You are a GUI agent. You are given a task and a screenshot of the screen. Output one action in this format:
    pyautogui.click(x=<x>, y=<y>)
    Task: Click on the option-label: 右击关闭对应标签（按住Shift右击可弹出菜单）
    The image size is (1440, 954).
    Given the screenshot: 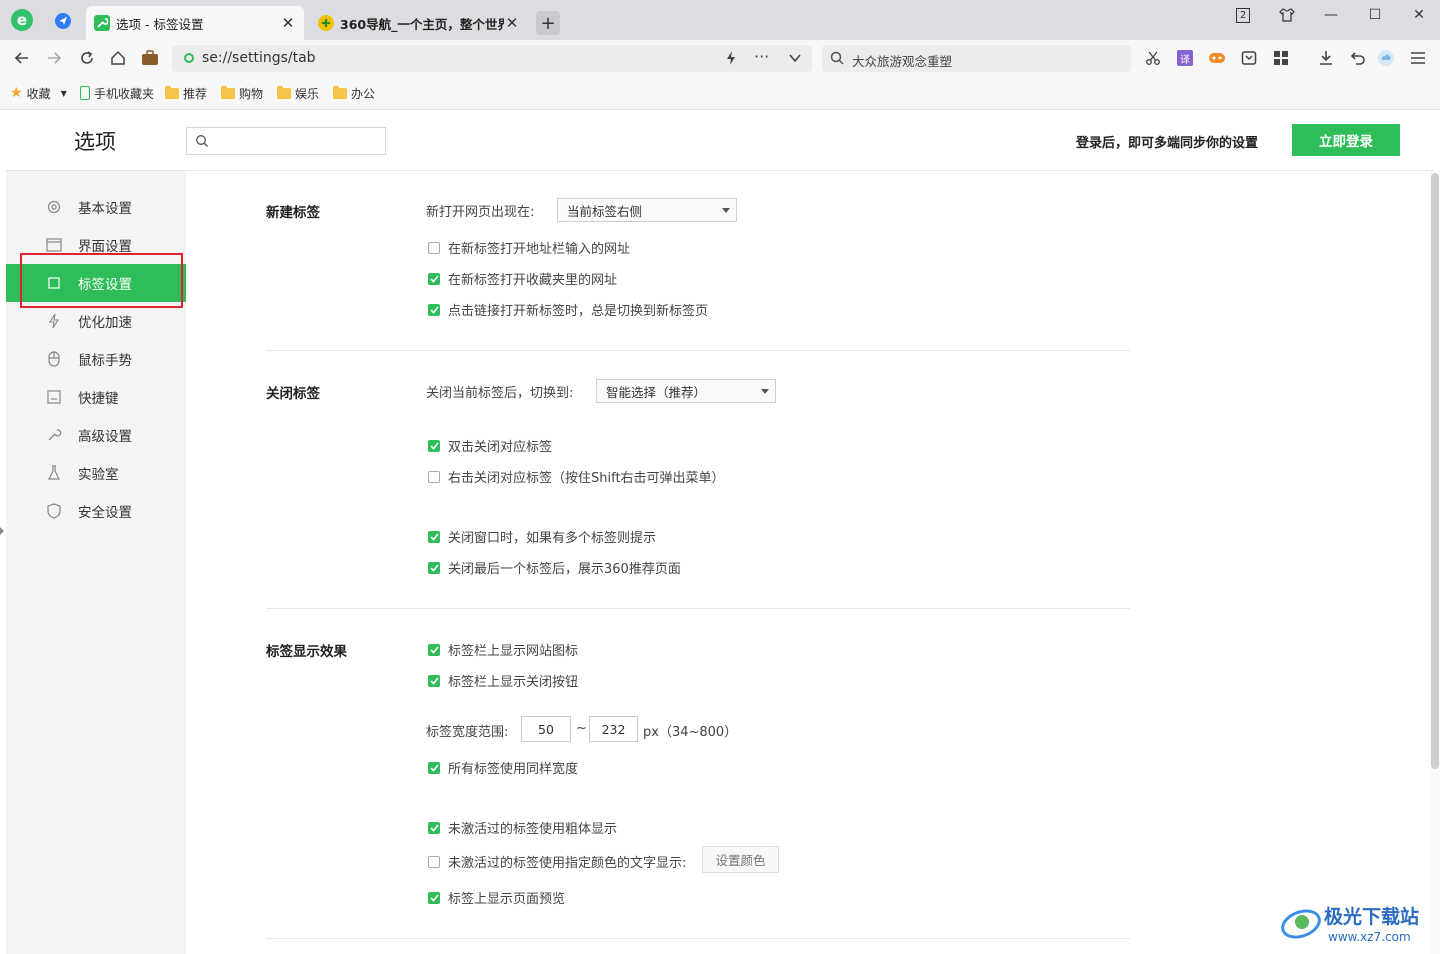 What is the action you would take?
    pyautogui.click(x=586, y=478)
    